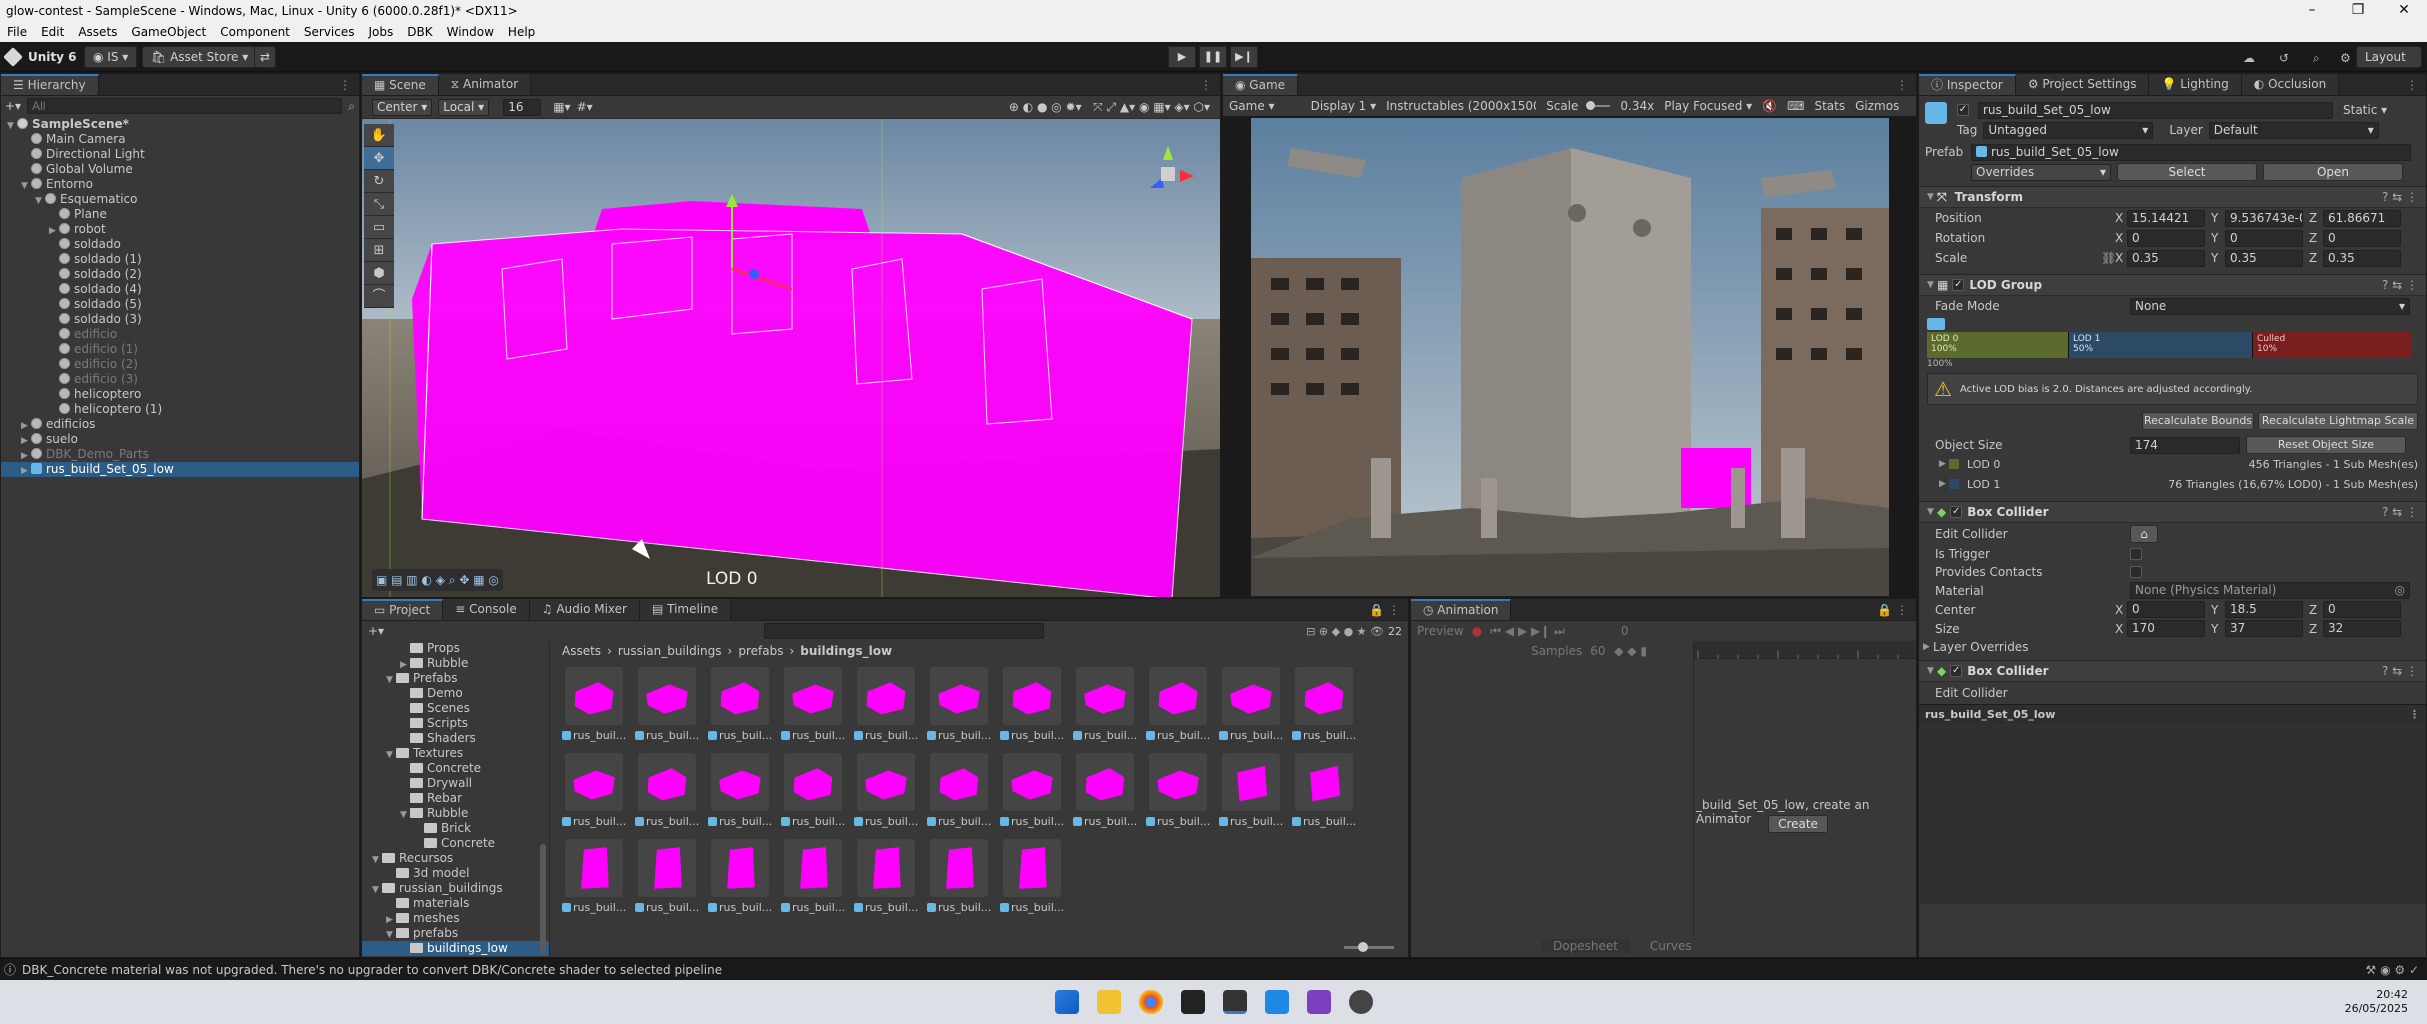  What do you see at coordinates (2270, 590) in the screenshot?
I see `material-field: None (Physics Material) ◎` at bounding box center [2270, 590].